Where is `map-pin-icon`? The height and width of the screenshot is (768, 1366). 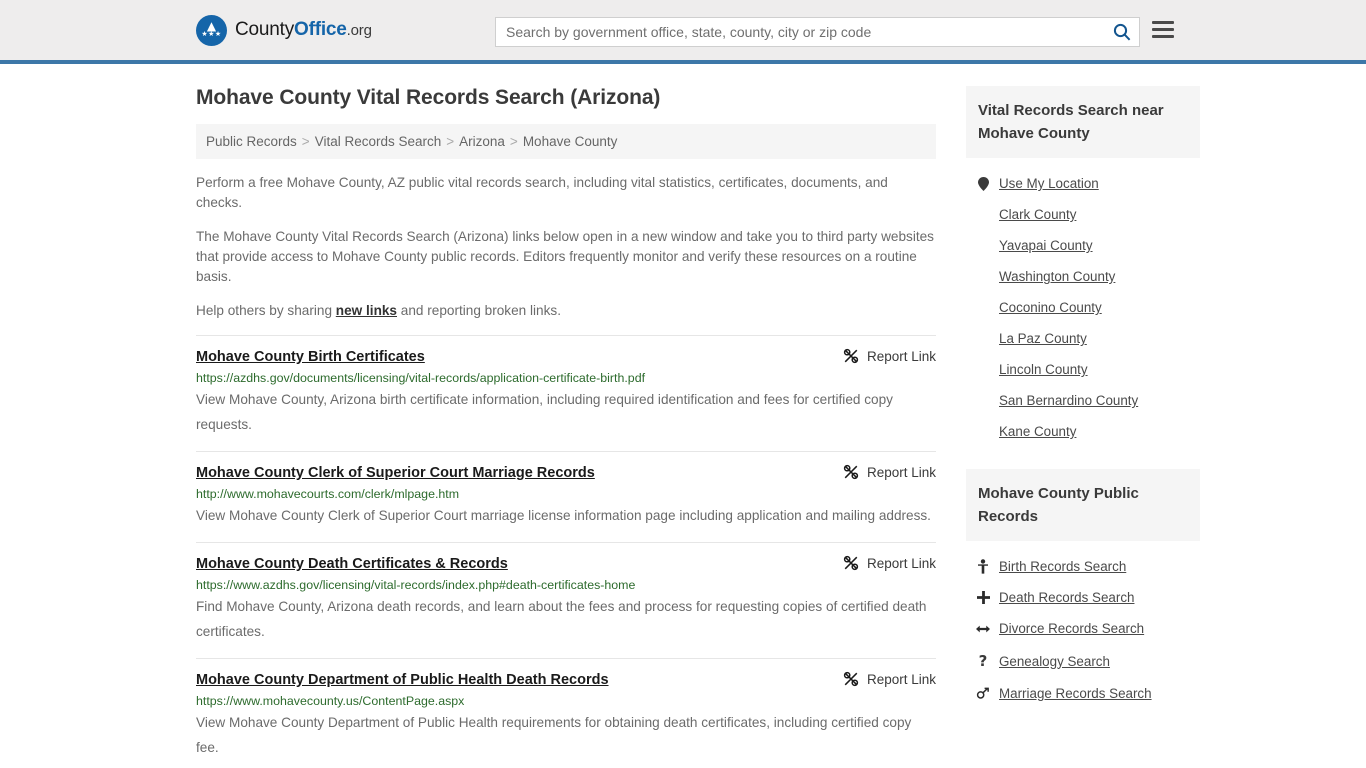
map-pin-icon is located at coordinates (983, 183).